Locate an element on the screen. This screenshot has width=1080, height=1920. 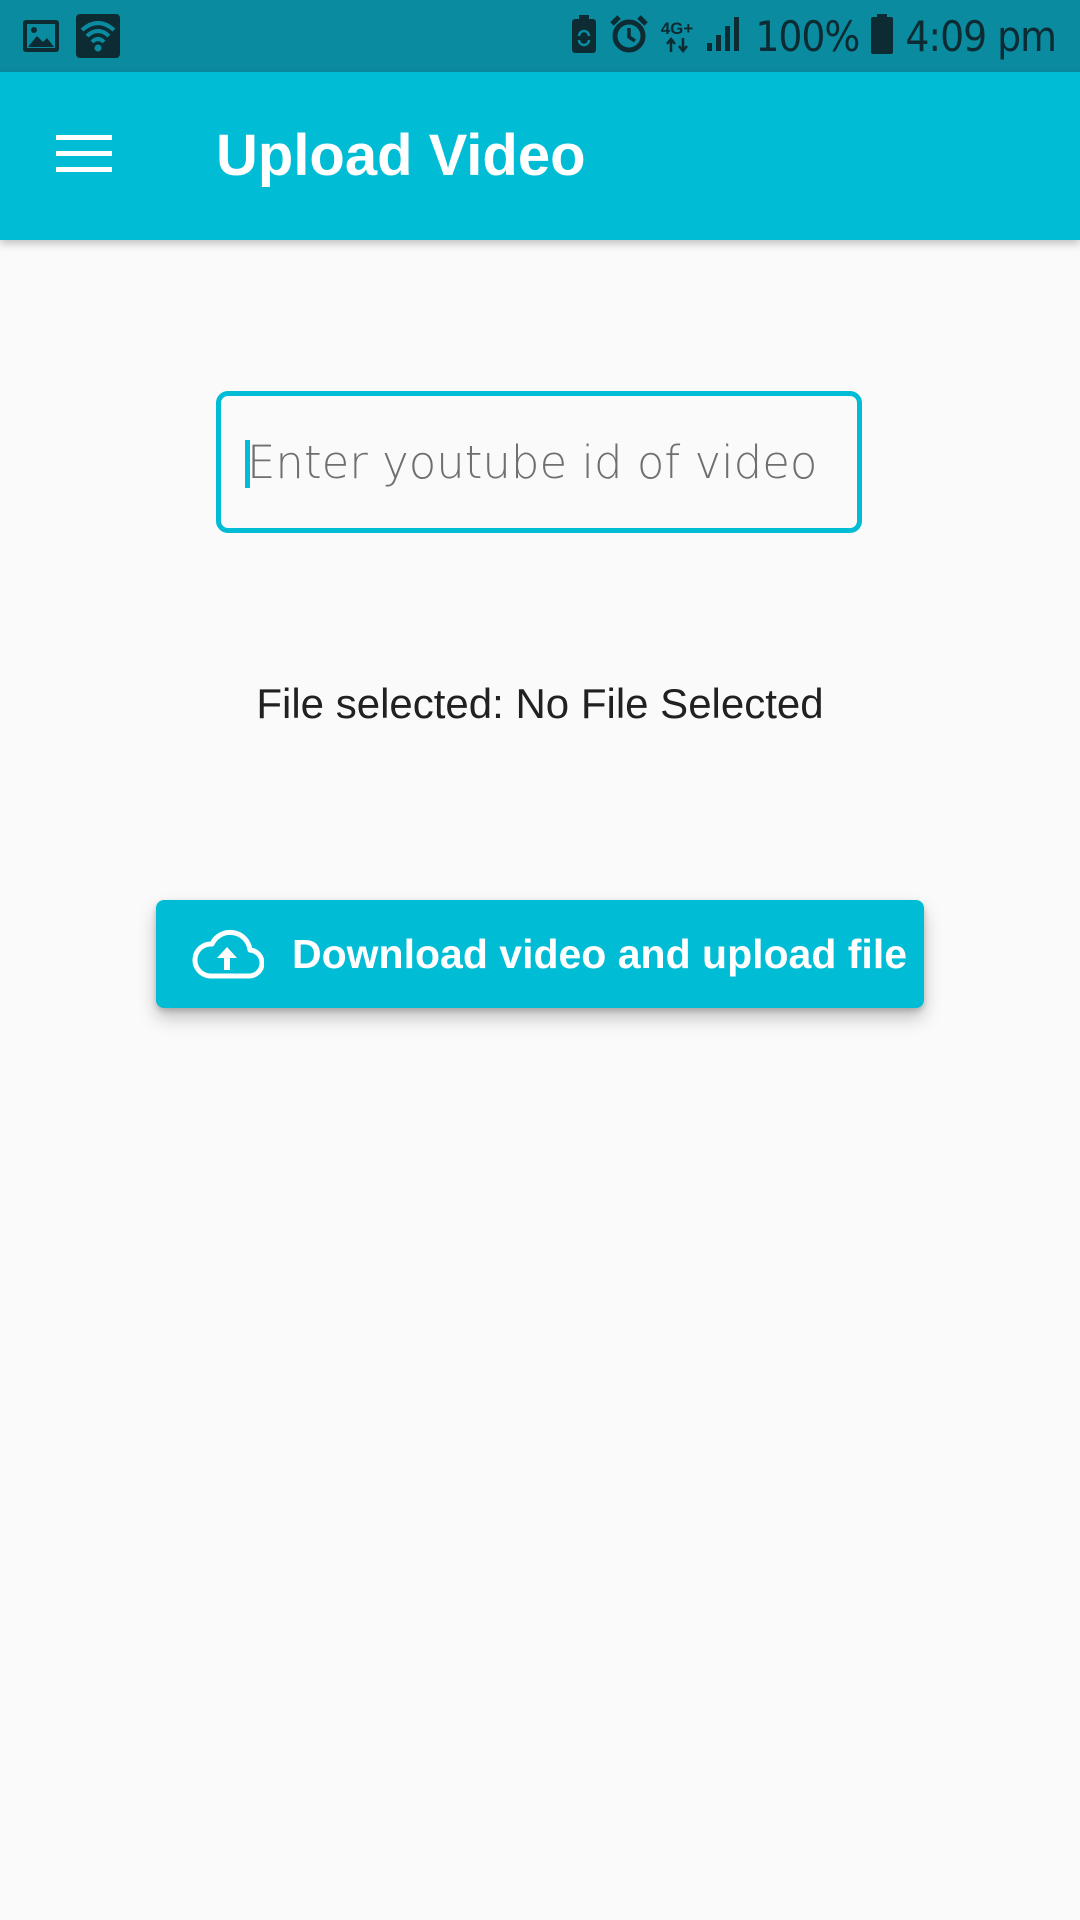
battery-saver-icon is located at coordinates (584, 36).